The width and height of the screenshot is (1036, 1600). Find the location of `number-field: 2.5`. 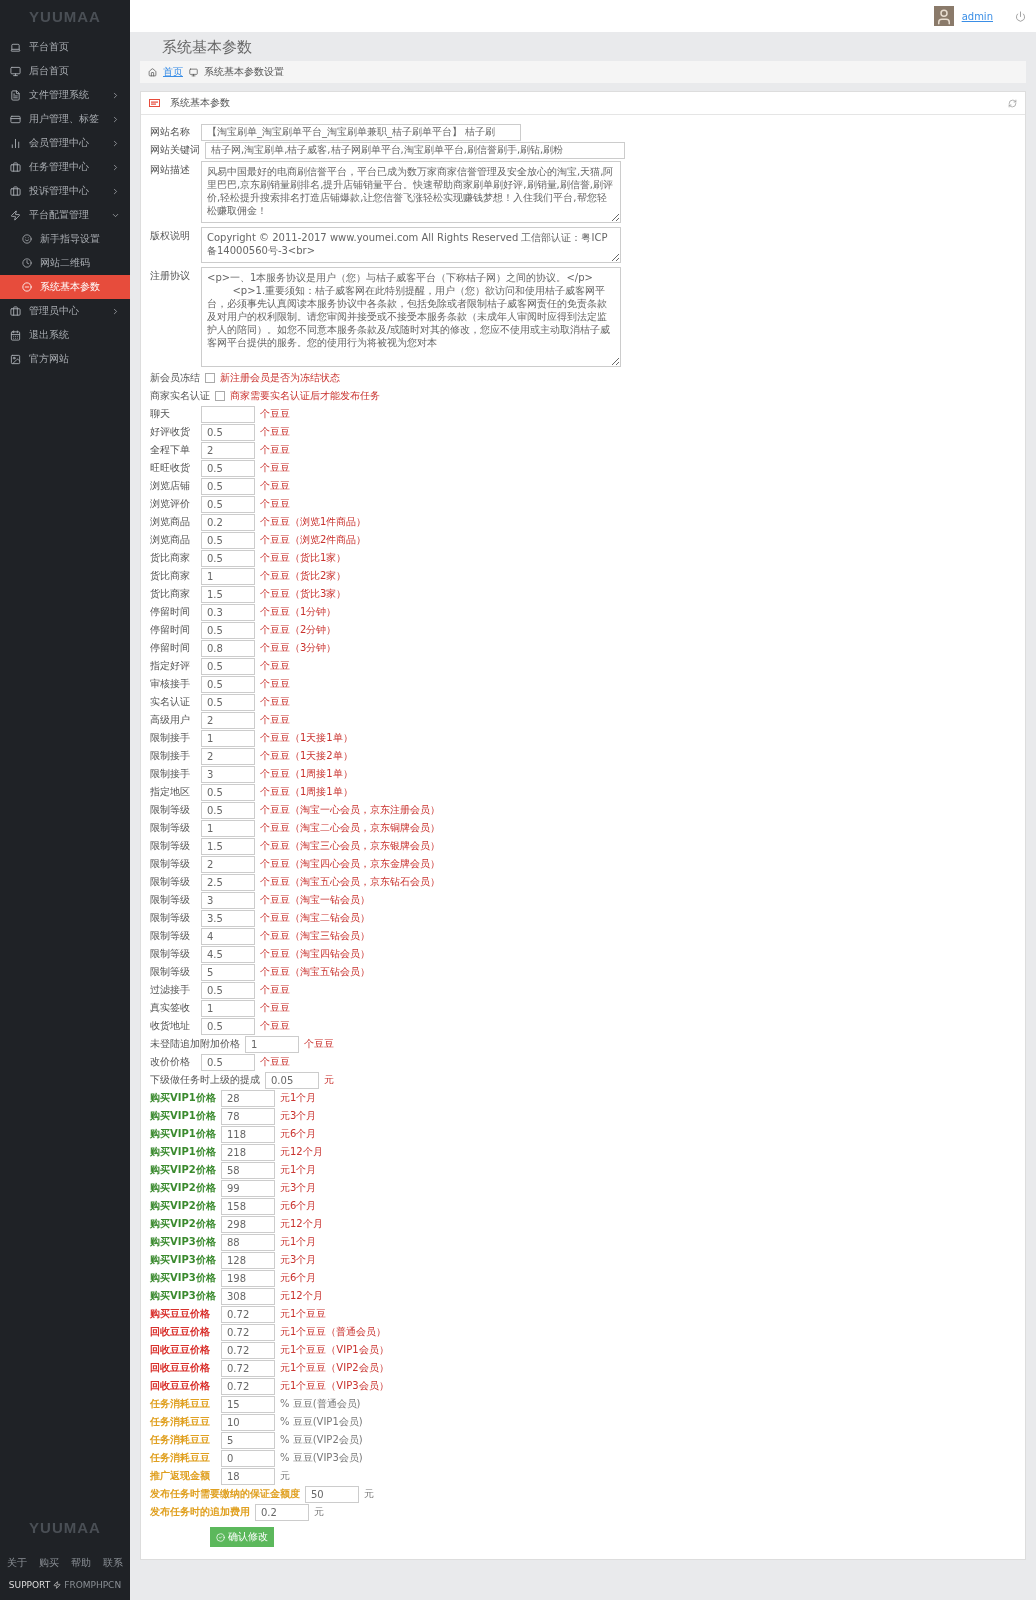

number-field: 2.5 is located at coordinates (228, 882).